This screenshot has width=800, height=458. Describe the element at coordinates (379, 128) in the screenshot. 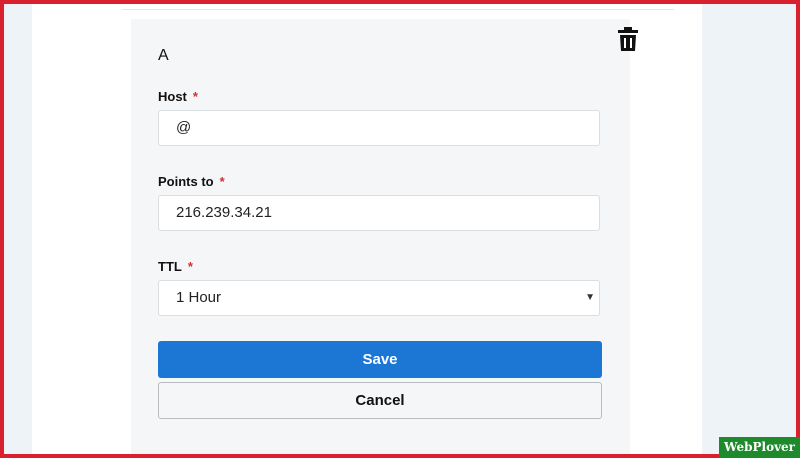

I see `host-input: @` at that location.